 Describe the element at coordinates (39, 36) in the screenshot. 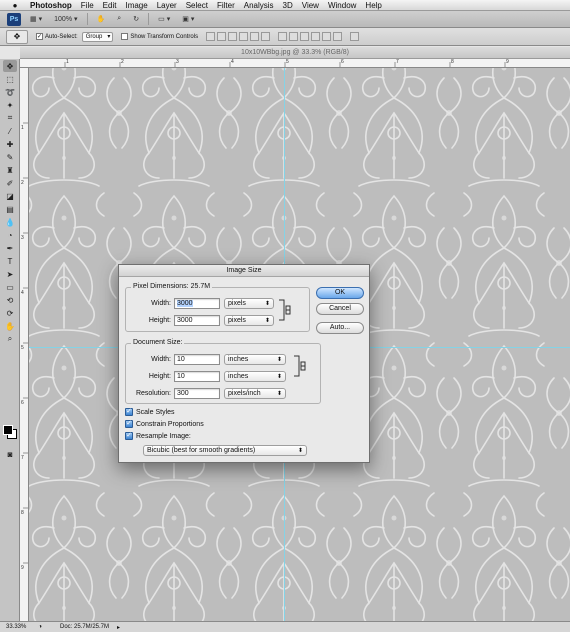

I see `auto-select-checkbox: ✓` at that location.